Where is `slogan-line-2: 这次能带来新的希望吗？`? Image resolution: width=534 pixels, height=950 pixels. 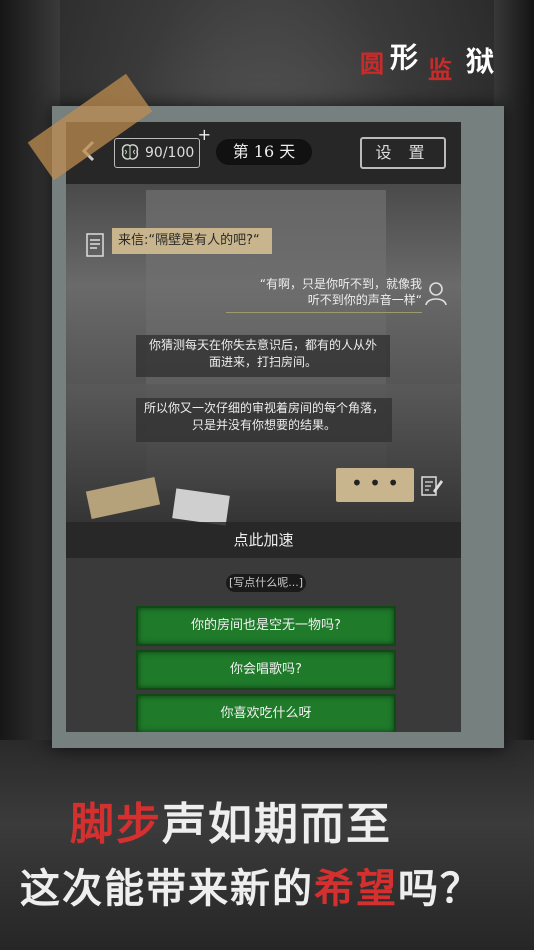
slogan-line-2: 这次能带来新的希望吗？ is located at coordinates (251, 885).